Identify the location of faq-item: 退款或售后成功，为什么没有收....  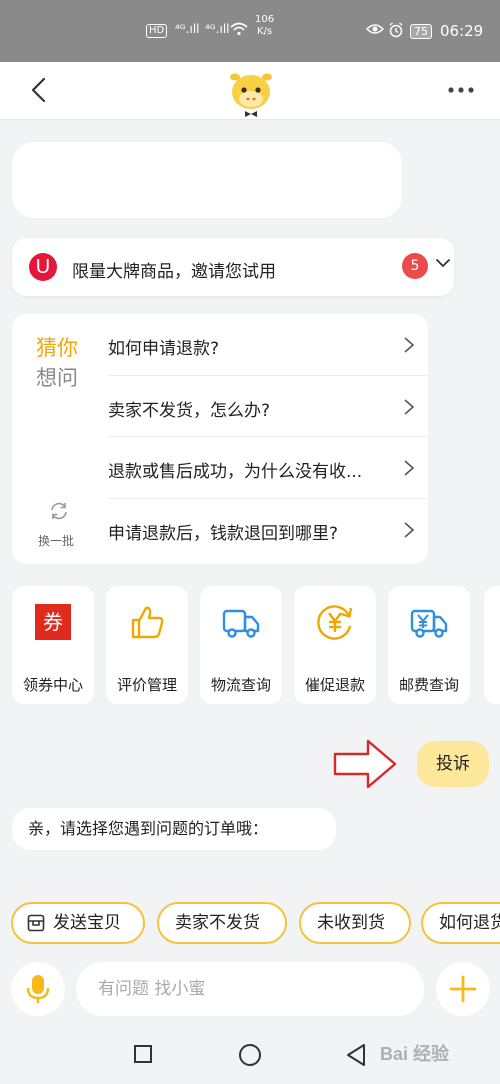
(268, 468).